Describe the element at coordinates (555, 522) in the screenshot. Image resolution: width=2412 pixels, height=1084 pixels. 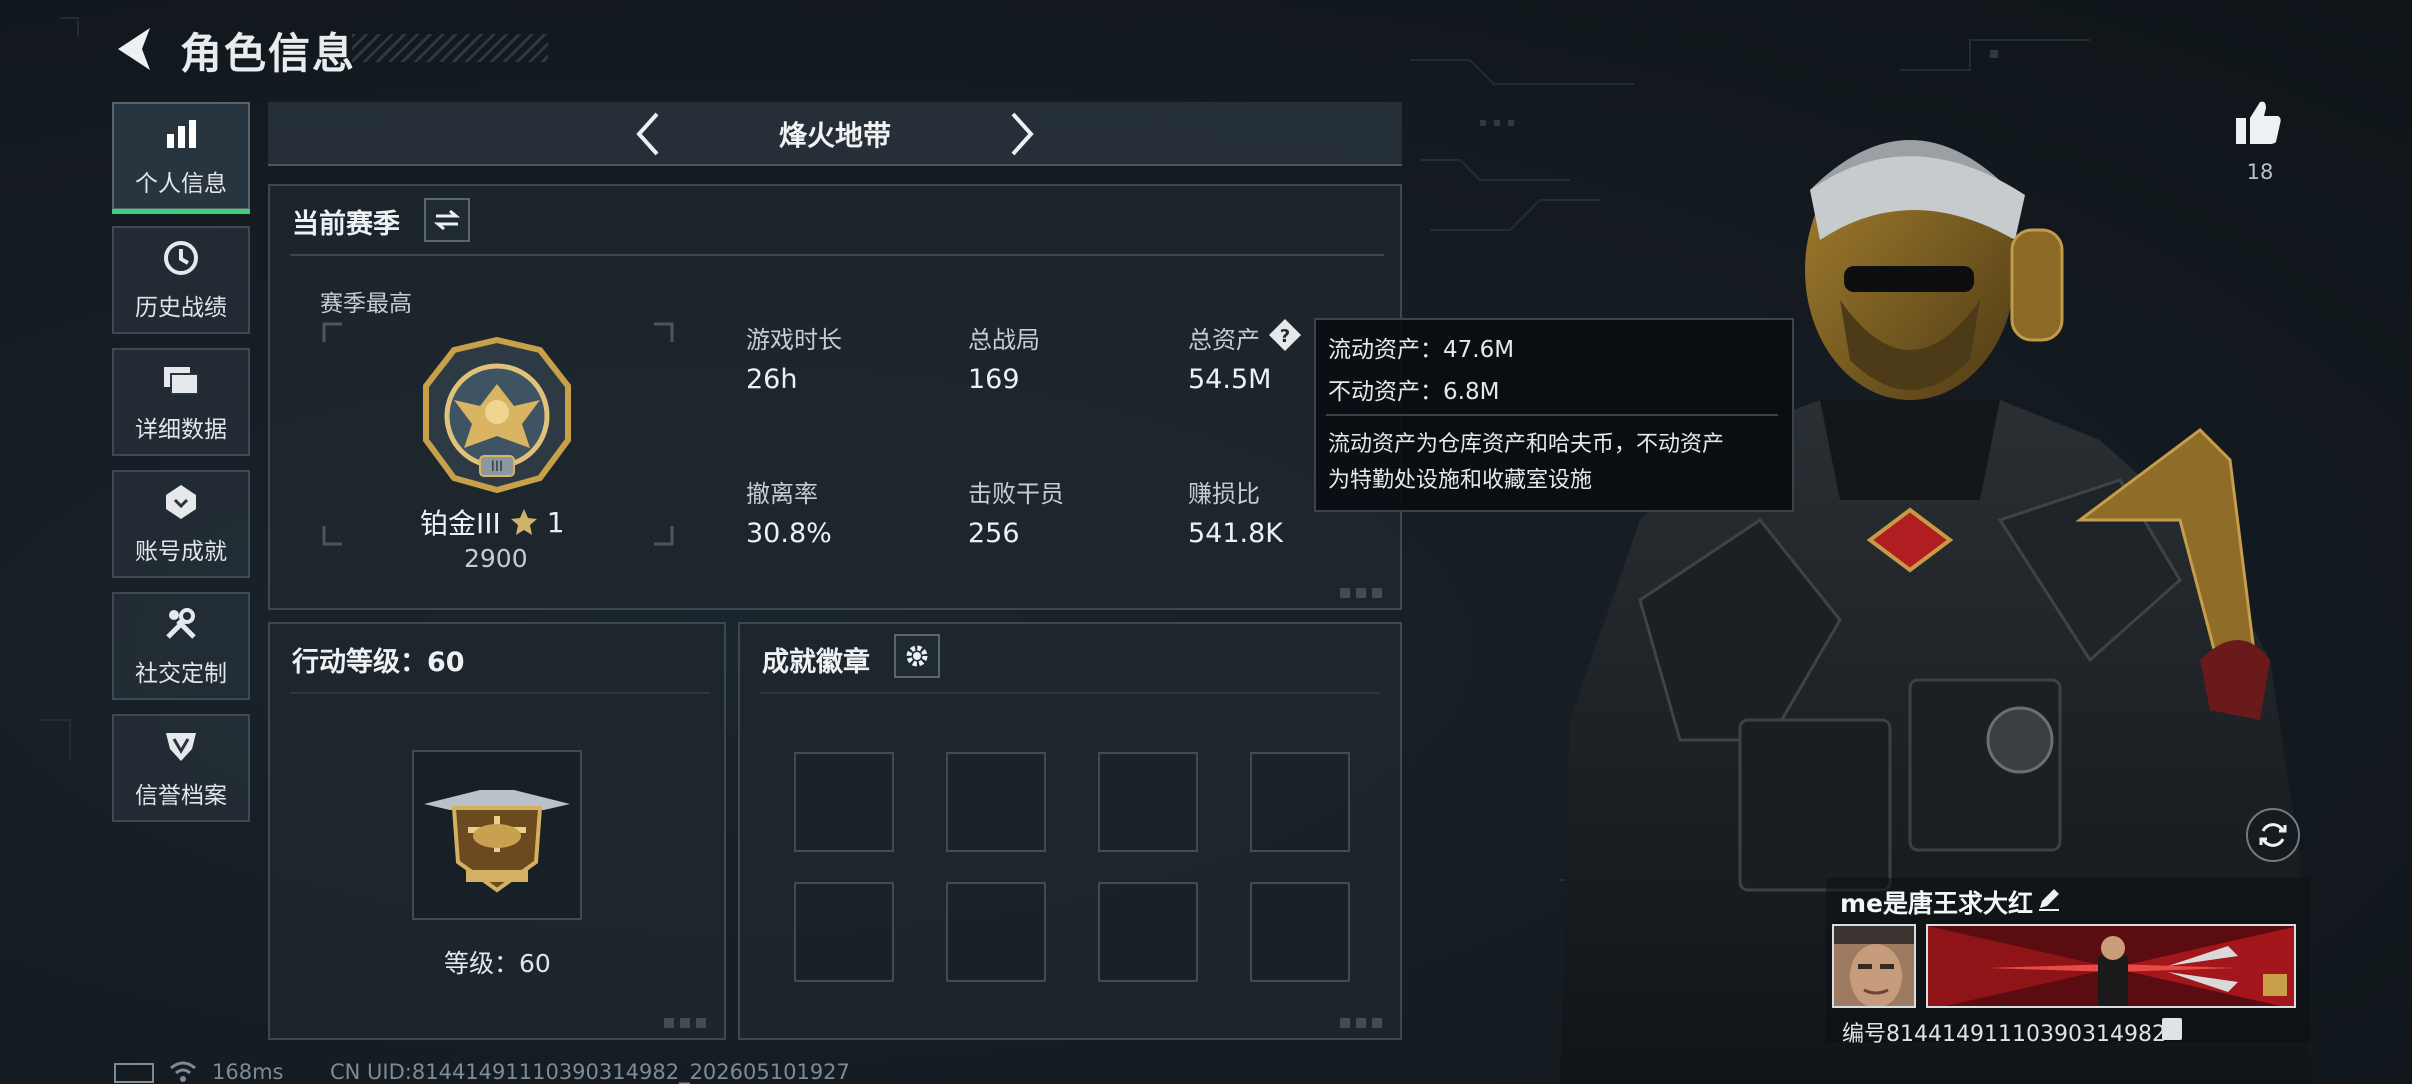
I see `rank-stars: 1` at that location.